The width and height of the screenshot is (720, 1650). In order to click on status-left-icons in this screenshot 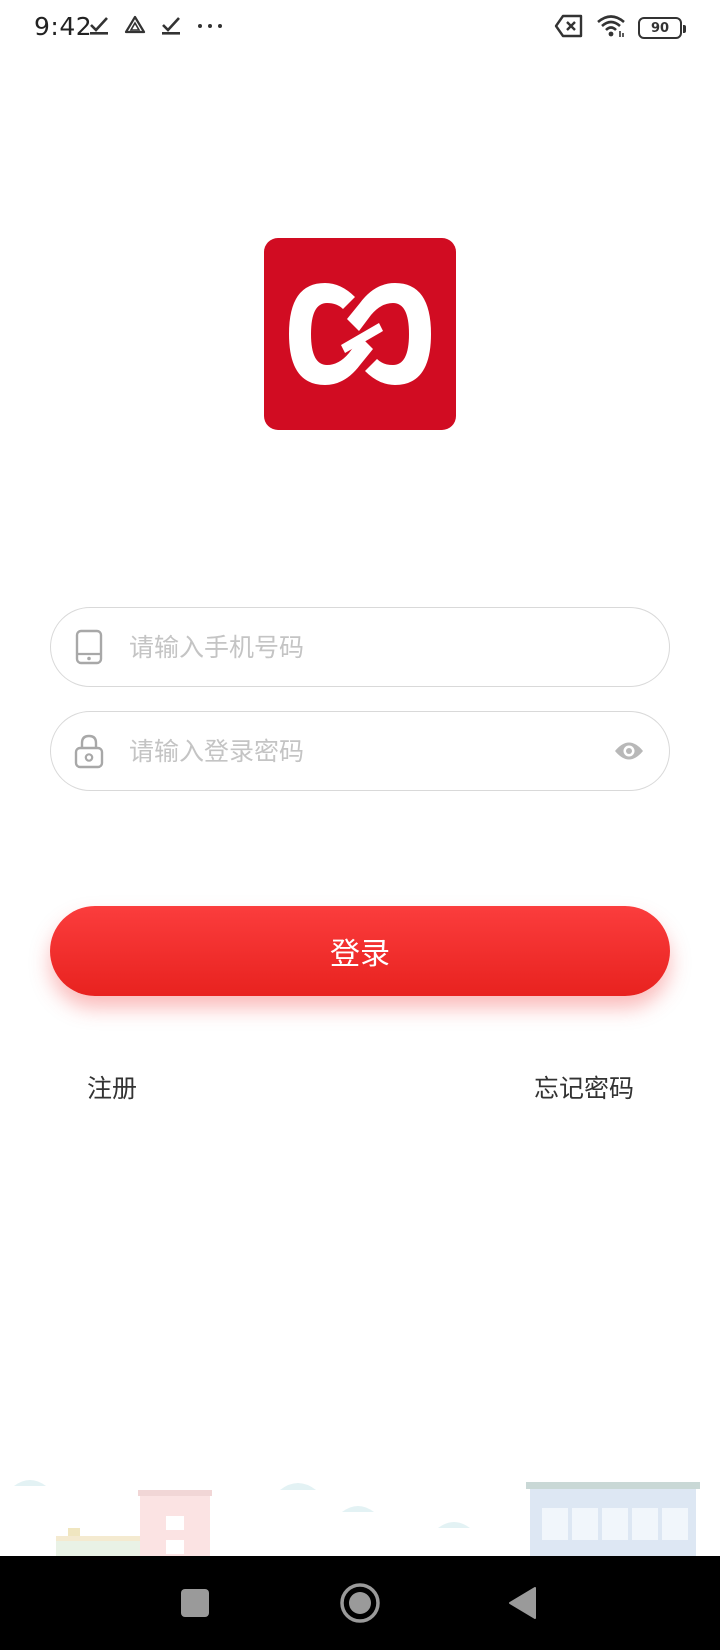, I will do `click(156, 25)`.